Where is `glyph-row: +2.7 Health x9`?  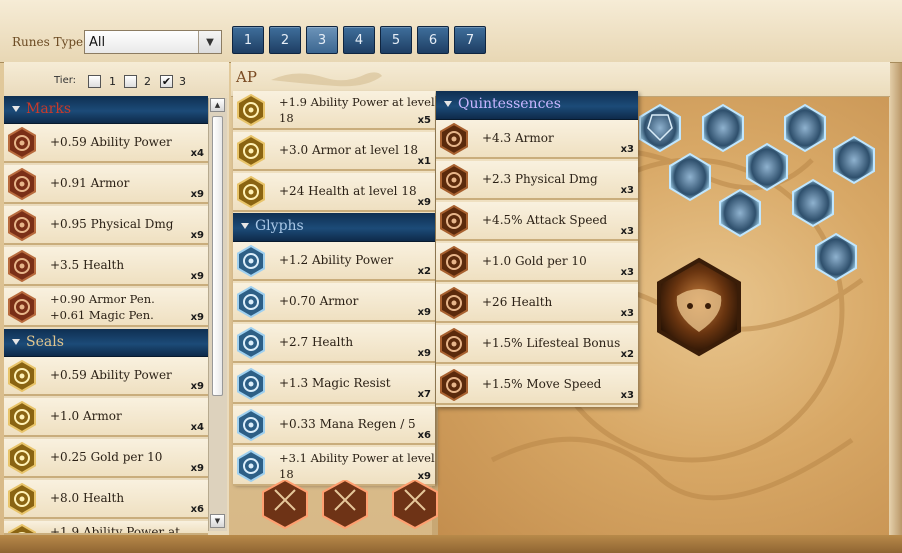
glyph-row: +2.7 Health x9 is located at coordinates (334, 343).